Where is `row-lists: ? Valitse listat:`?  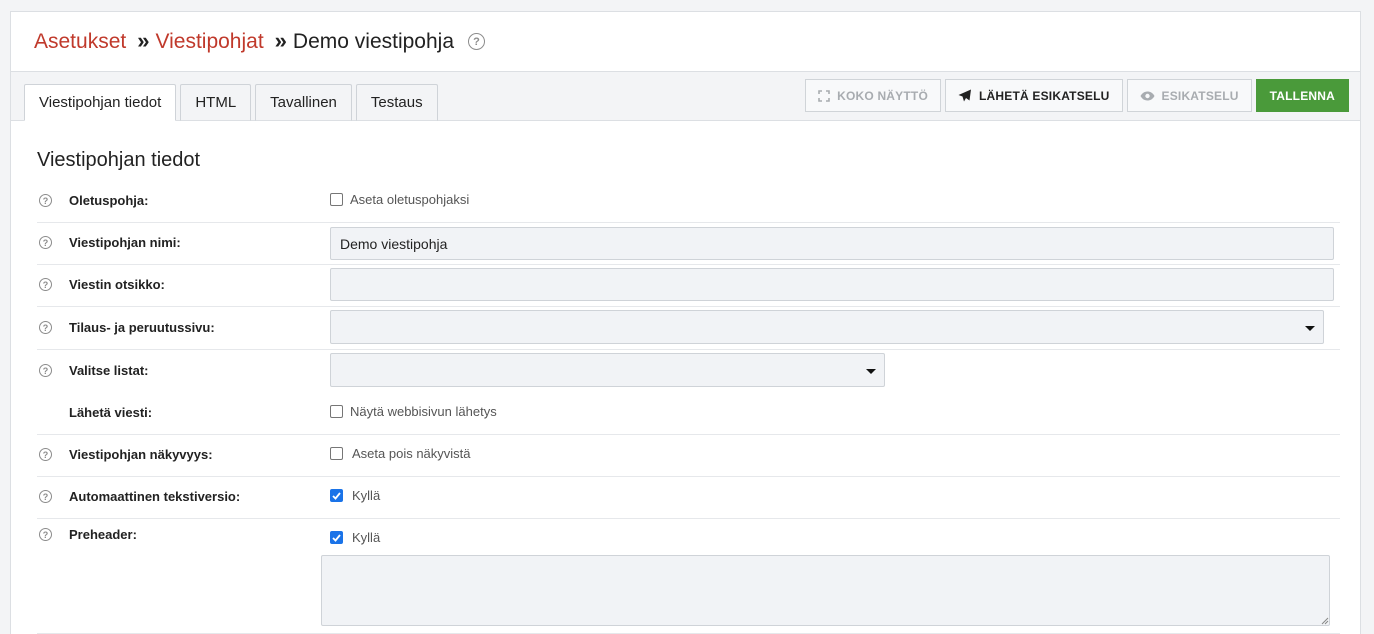
row-lists: ? Valitse listat: is located at coordinates (688, 371).